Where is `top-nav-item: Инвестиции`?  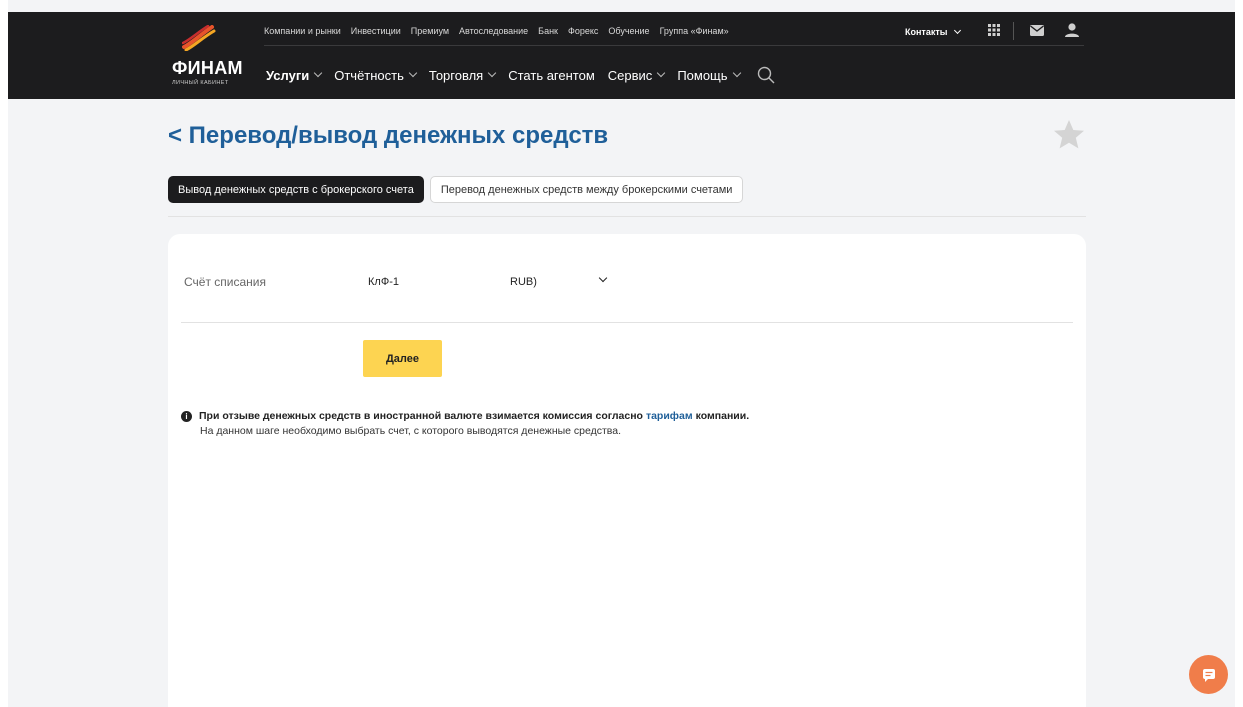 top-nav-item: Инвестиции is located at coordinates (376, 31).